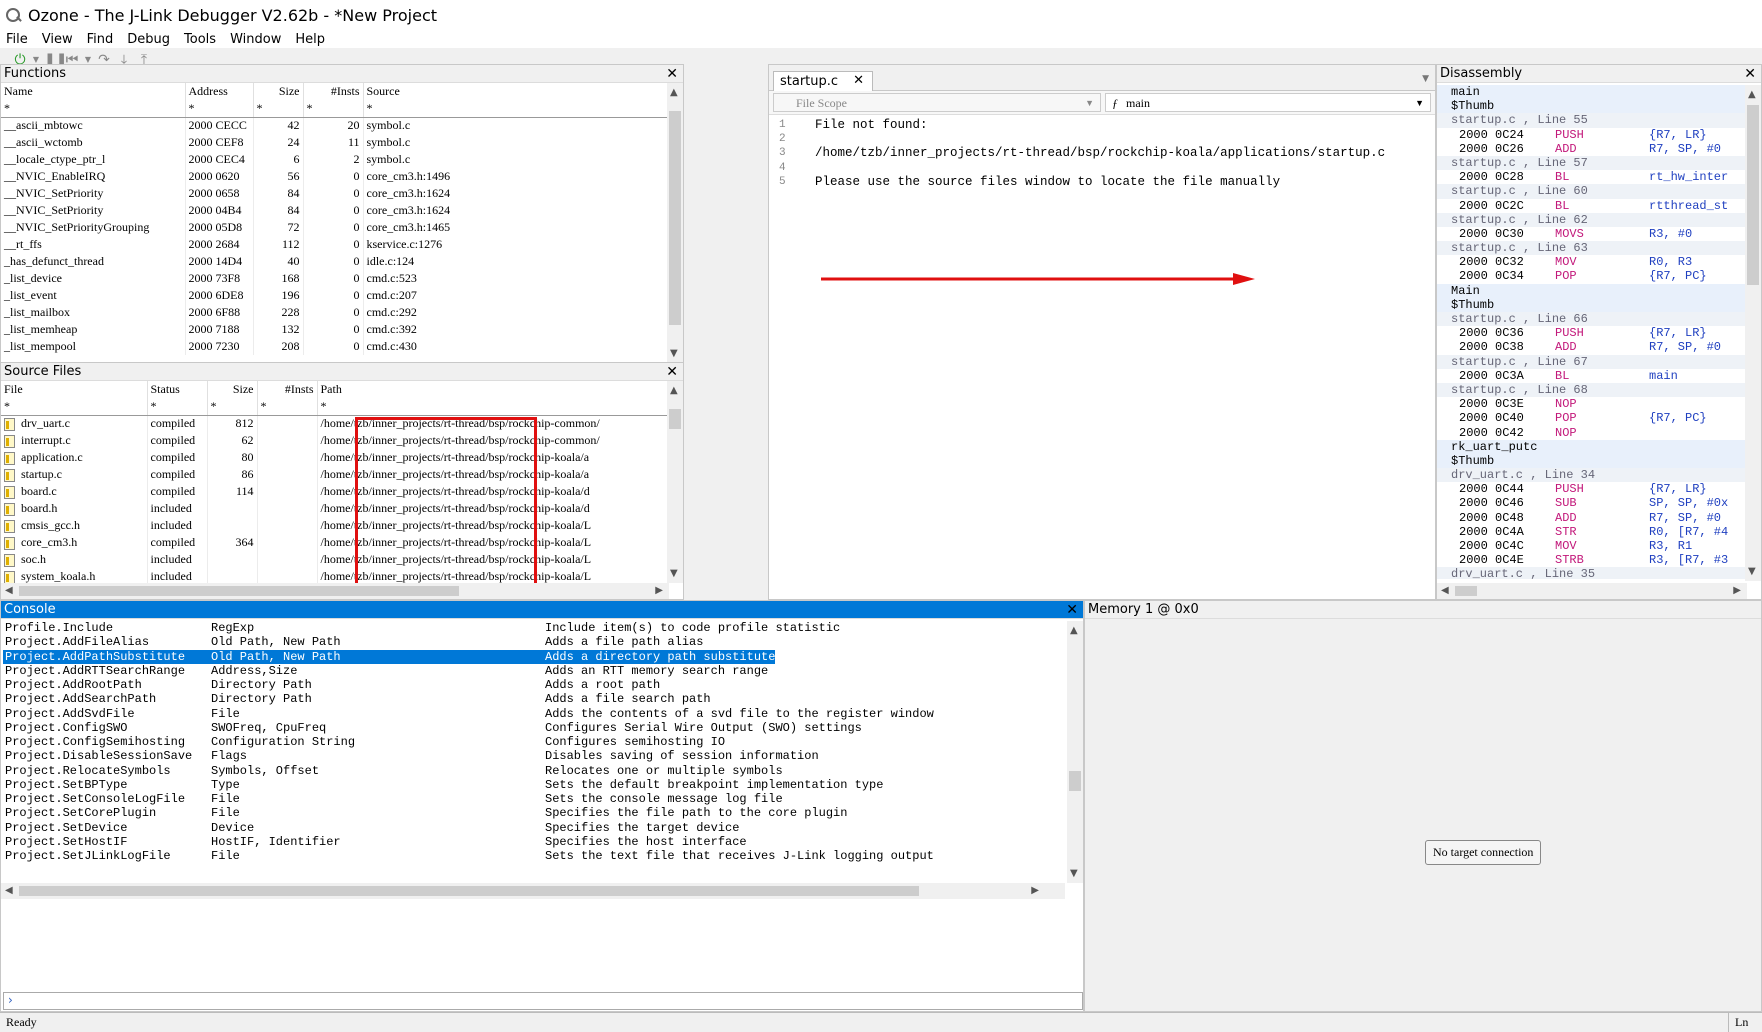 The height and width of the screenshot is (1032, 1762). I want to click on instruction-address: 2000 0C48, so click(1491, 517).